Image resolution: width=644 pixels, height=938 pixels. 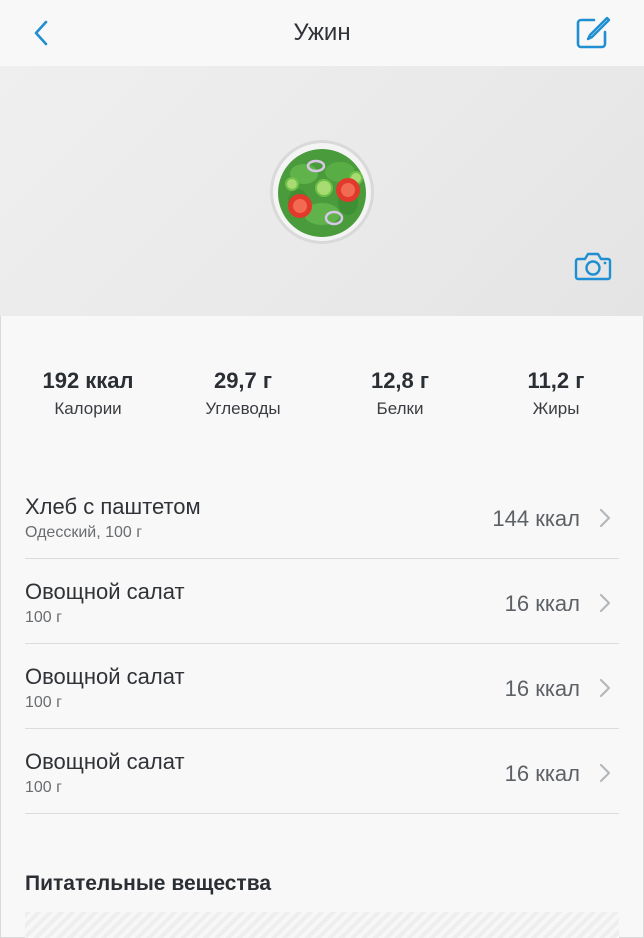 What do you see at coordinates (400, 393) in the screenshot?
I see `protein-stat: 12,8 г Белки` at bounding box center [400, 393].